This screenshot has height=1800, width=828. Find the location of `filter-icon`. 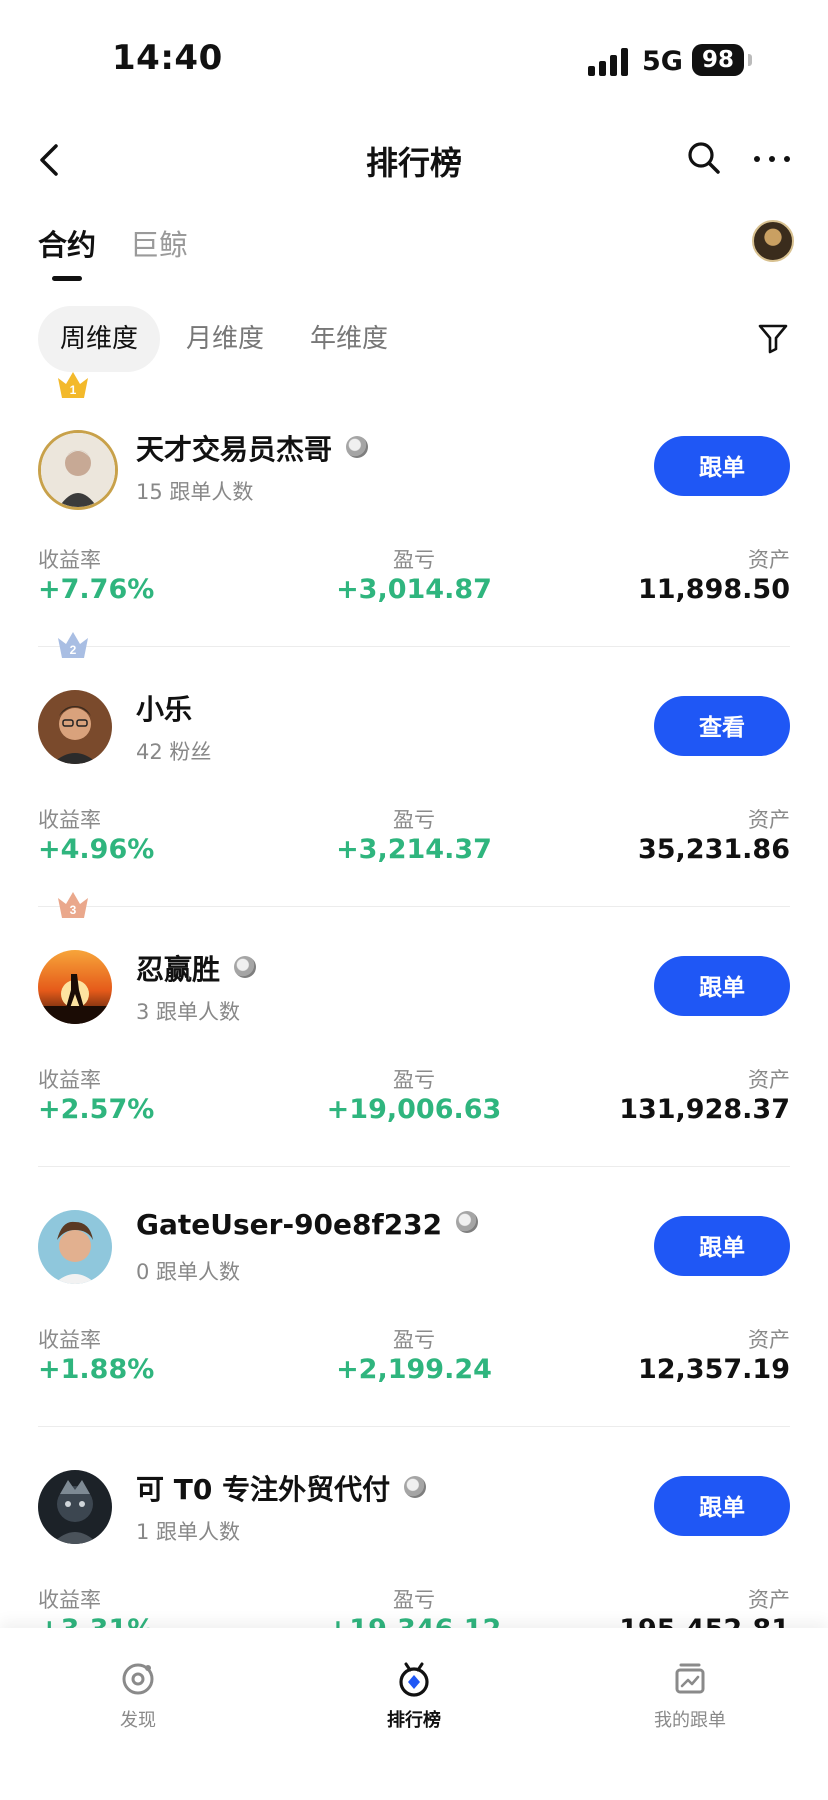

filter-icon is located at coordinates (773, 338).